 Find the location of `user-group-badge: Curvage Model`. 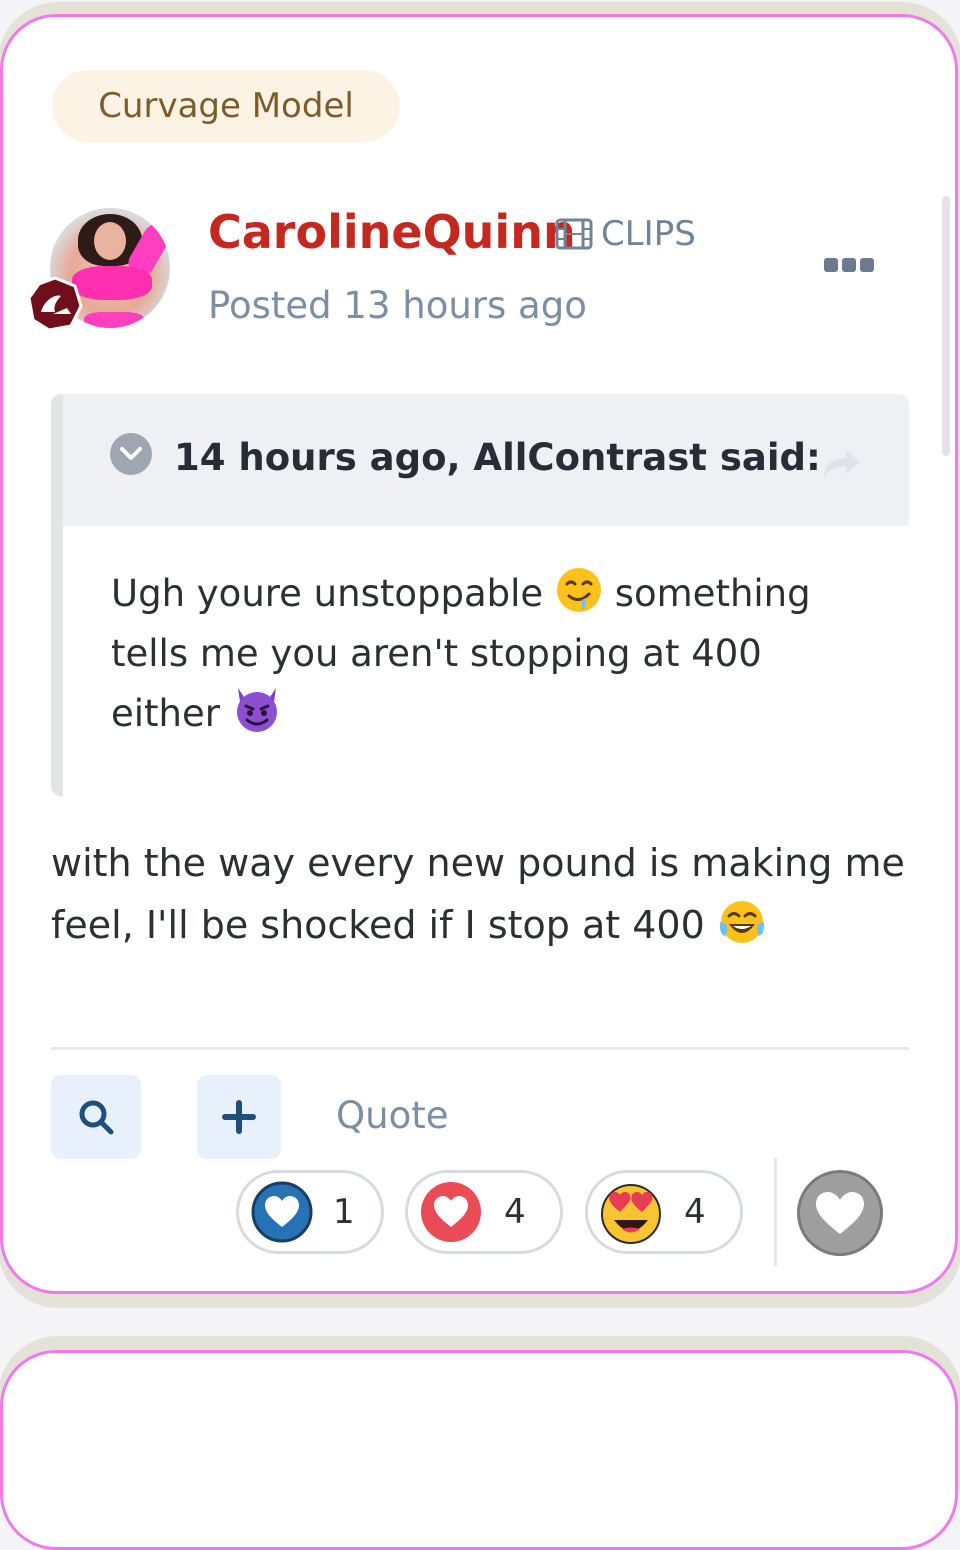

user-group-badge: Curvage Model is located at coordinates (226, 106).